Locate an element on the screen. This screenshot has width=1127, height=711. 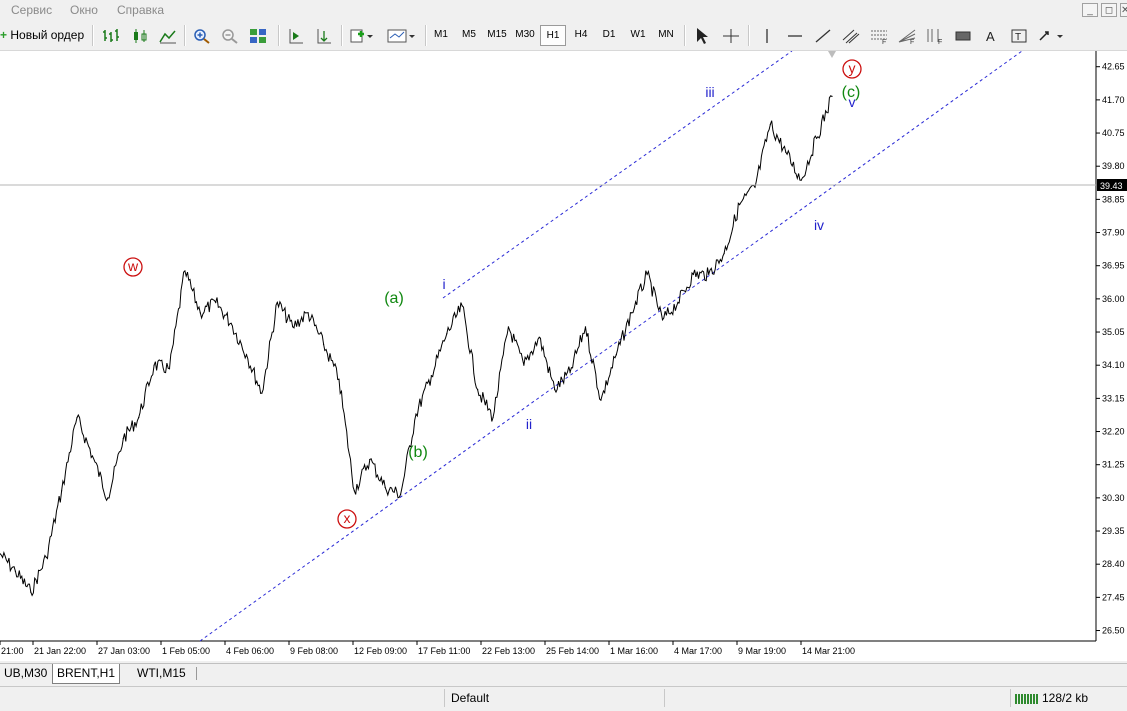
connection-status: 128/2 kb is located at coordinates (1068, 698).